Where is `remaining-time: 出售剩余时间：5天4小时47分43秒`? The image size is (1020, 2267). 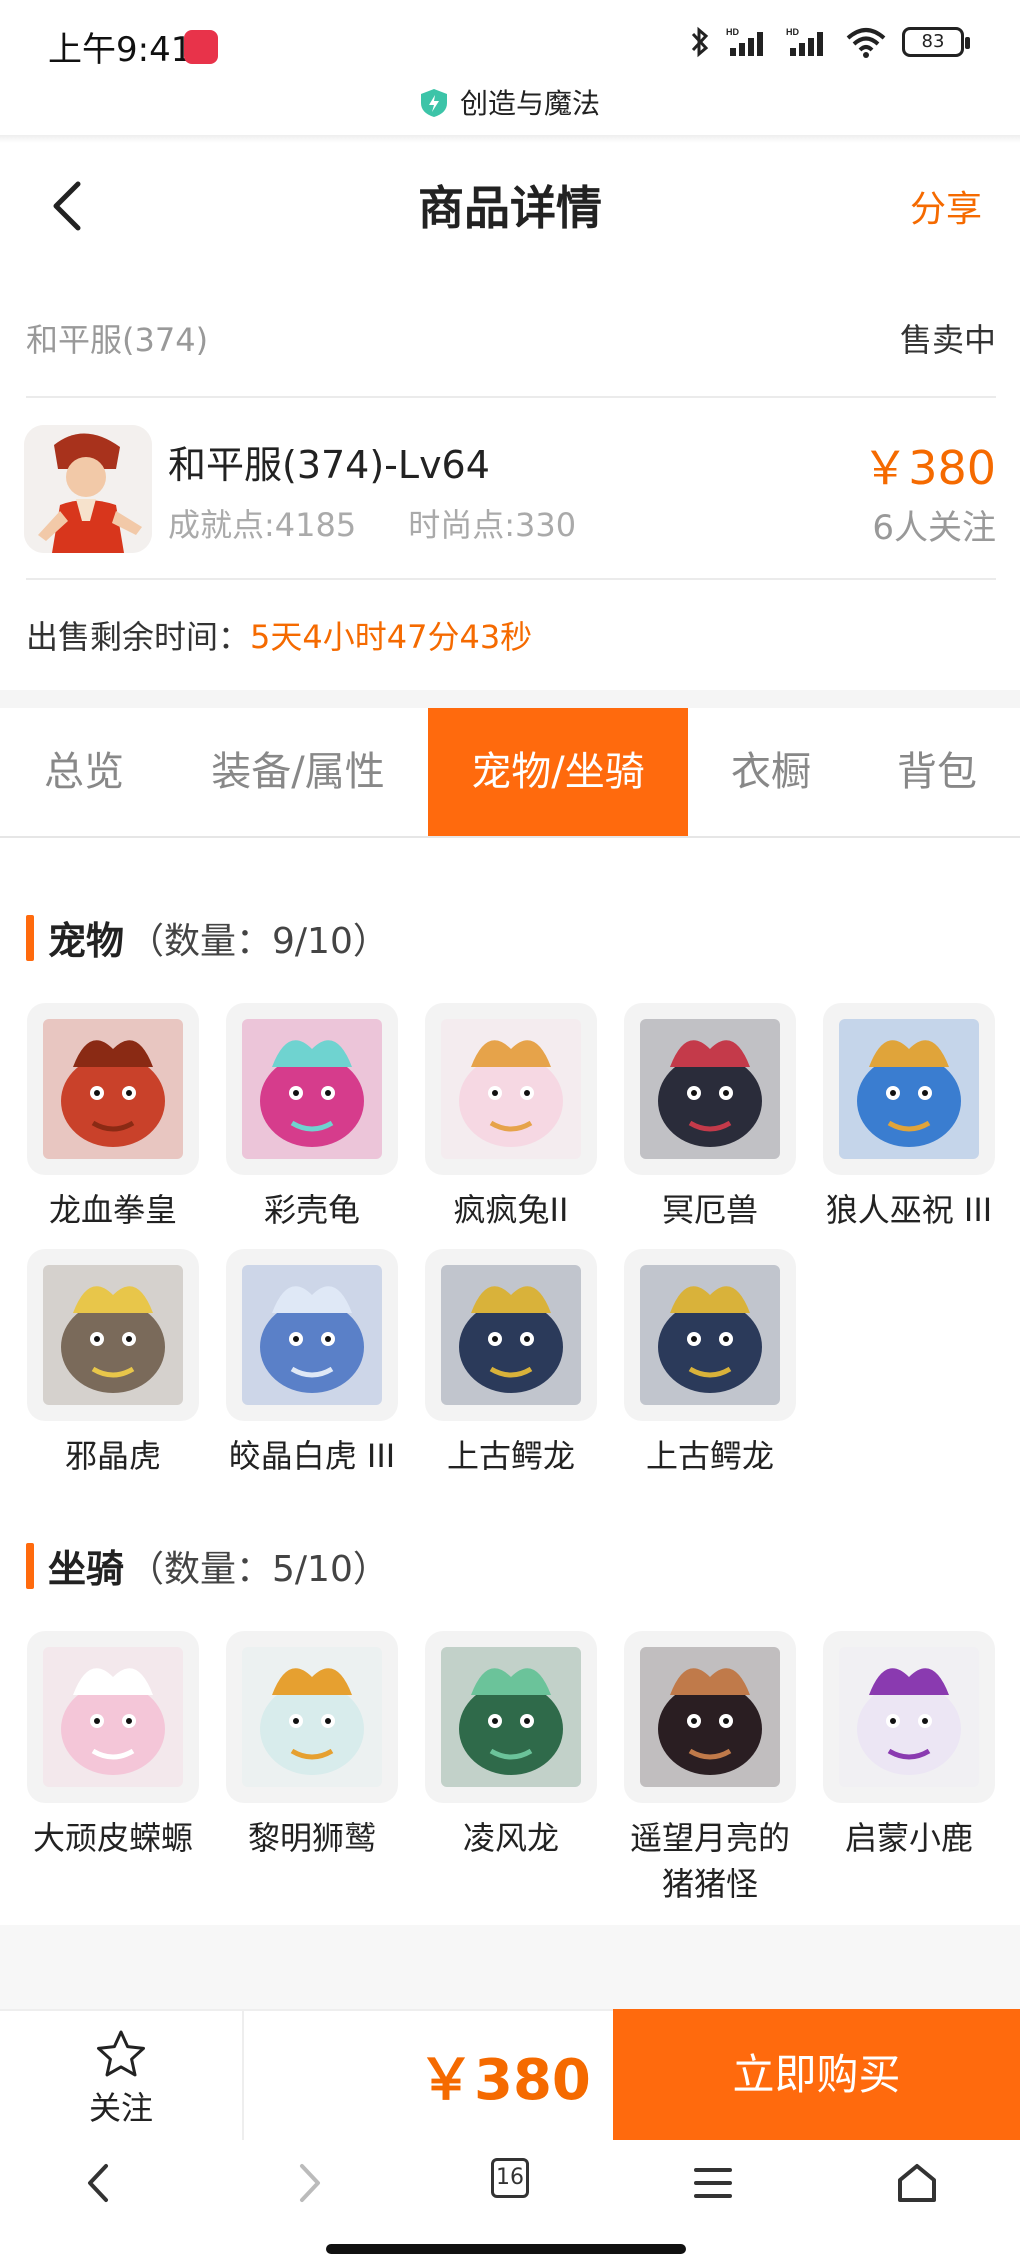
remaining-time: 出售剩余时间：5天4小时47分43秒 is located at coordinates (279, 635).